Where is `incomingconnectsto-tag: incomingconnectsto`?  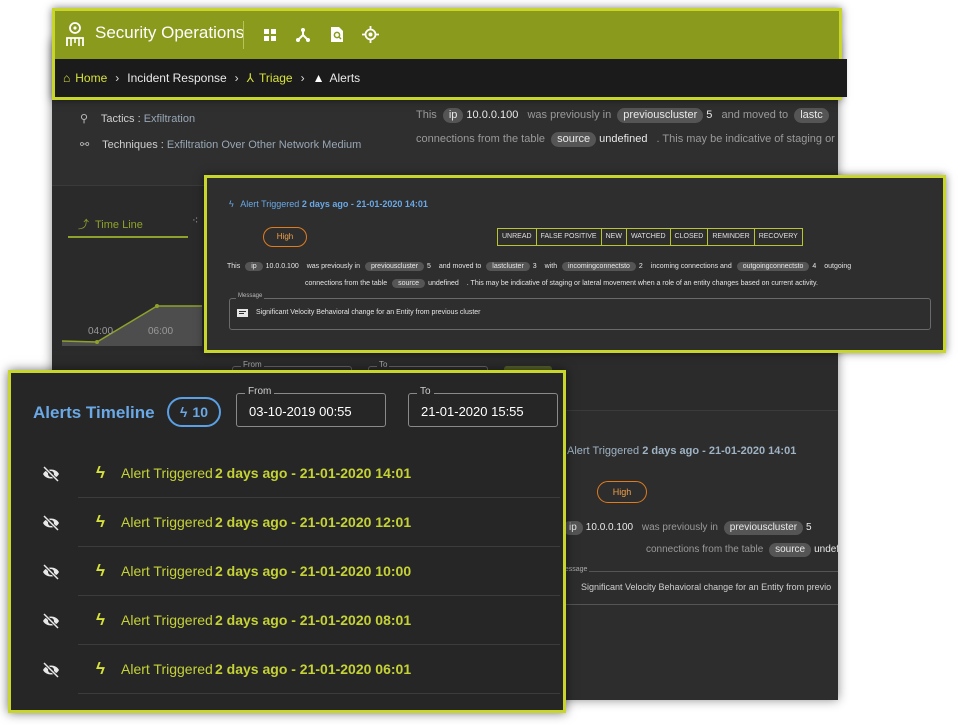
incomingconnectsto-tag: incomingconnectsto is located at coordinates (599, 267).